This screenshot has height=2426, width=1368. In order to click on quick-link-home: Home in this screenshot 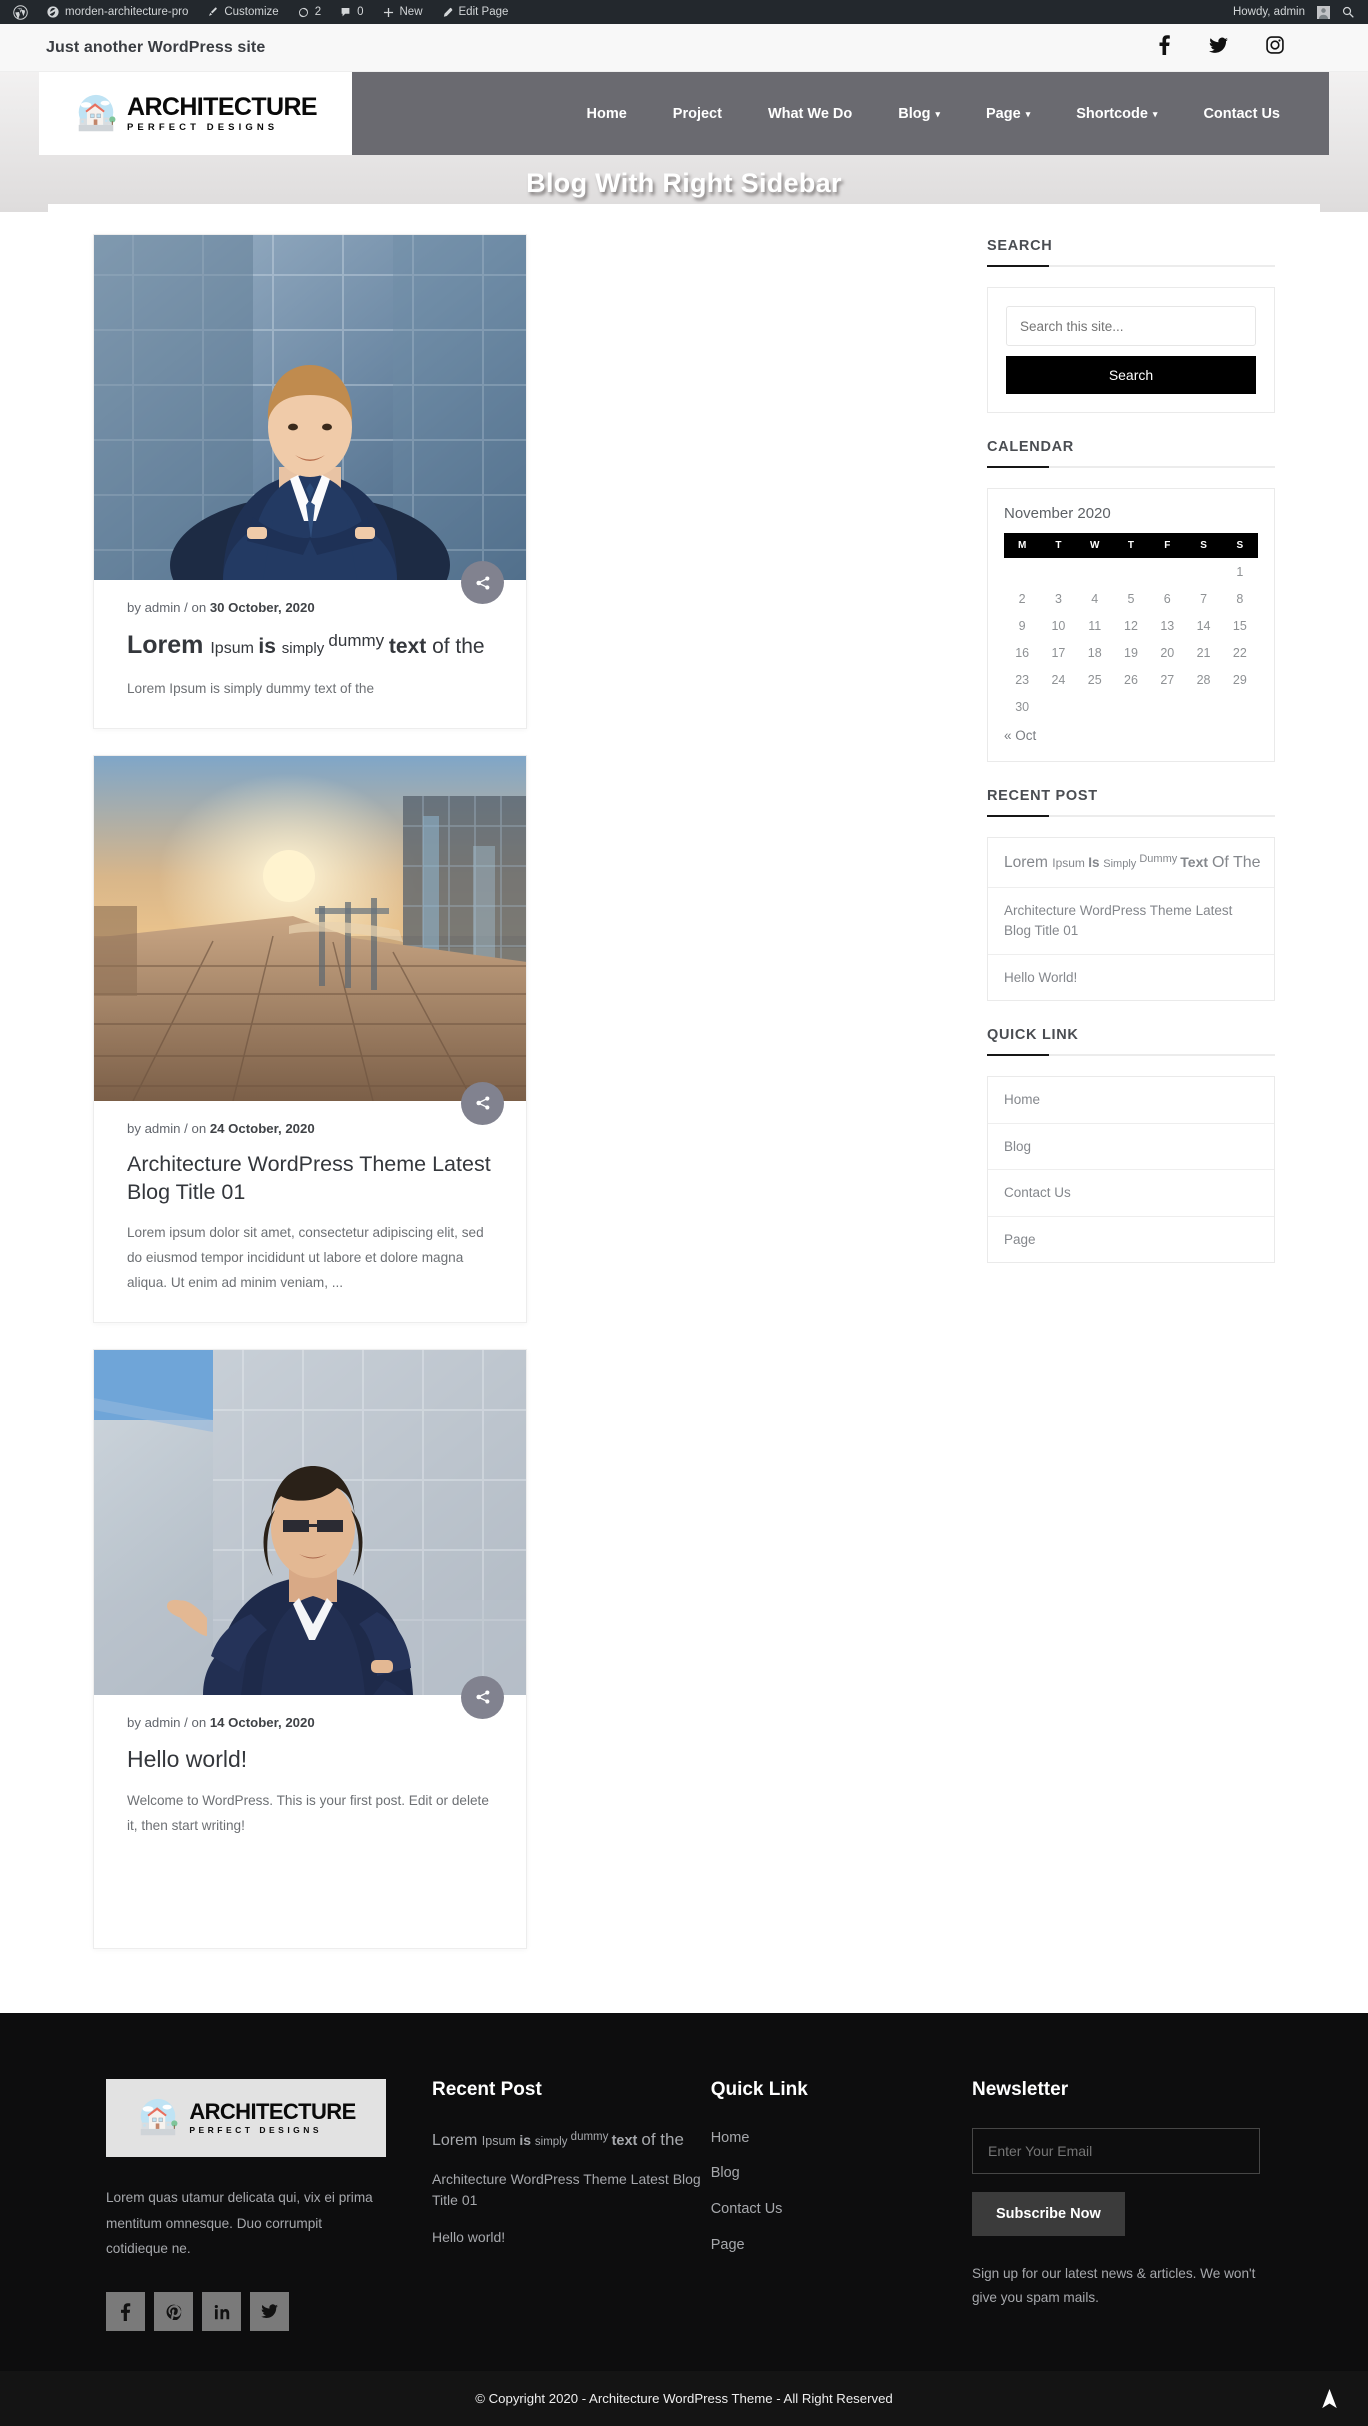, I will do `click(1131, 1100)`.